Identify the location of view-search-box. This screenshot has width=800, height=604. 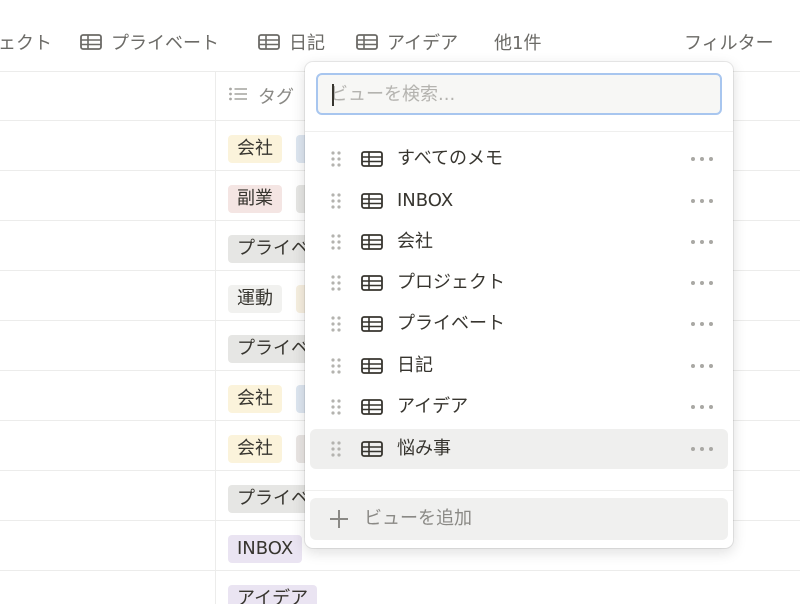
(519, 94).